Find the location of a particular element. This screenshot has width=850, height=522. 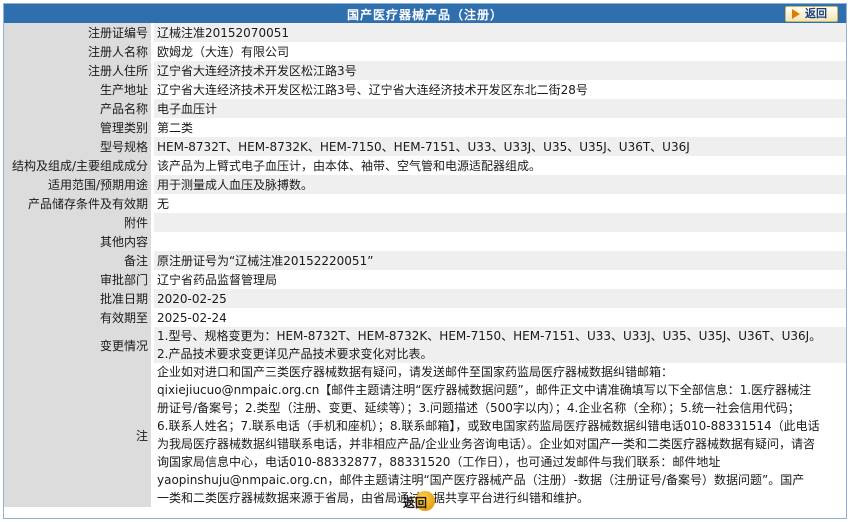

field-label: 产品储存条件及有效期 is located at coordinates (79, 203).